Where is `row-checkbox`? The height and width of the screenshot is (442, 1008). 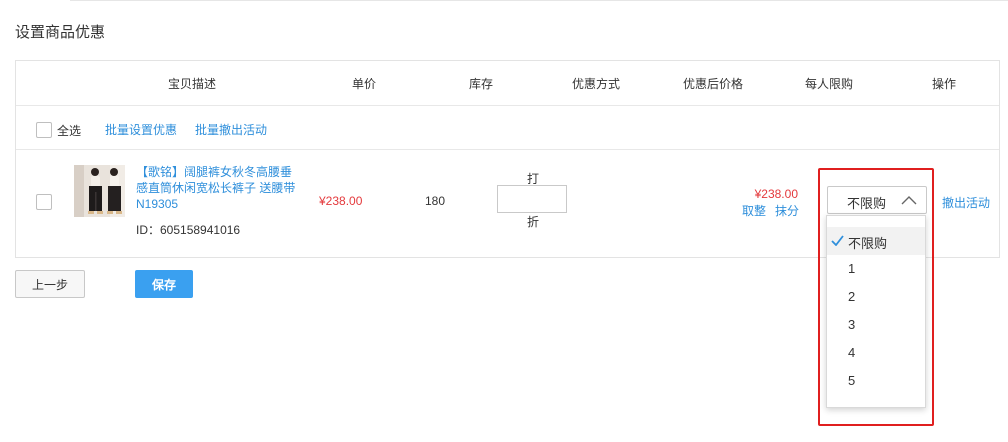 row-checkbox is located at coordinates (44, 202).